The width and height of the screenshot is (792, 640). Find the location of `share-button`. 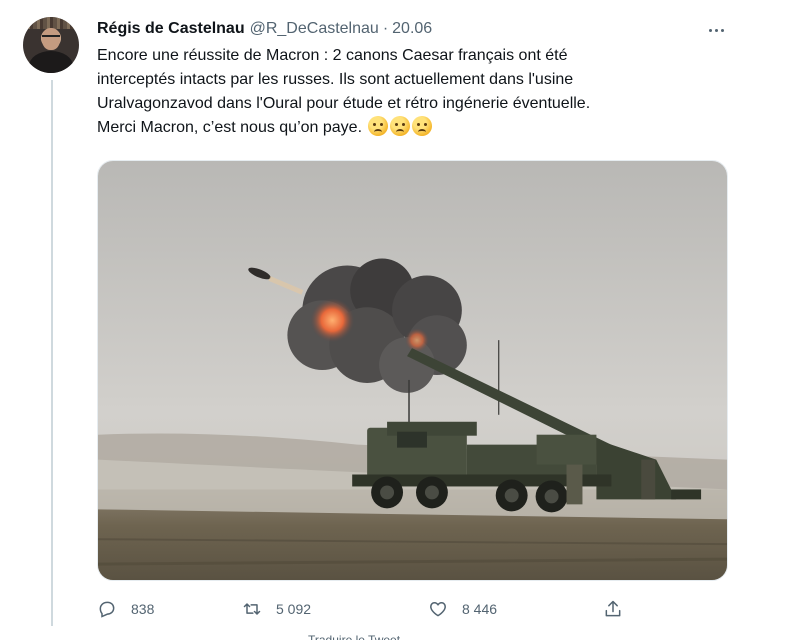

share-button is located at coordinates (620, 609).